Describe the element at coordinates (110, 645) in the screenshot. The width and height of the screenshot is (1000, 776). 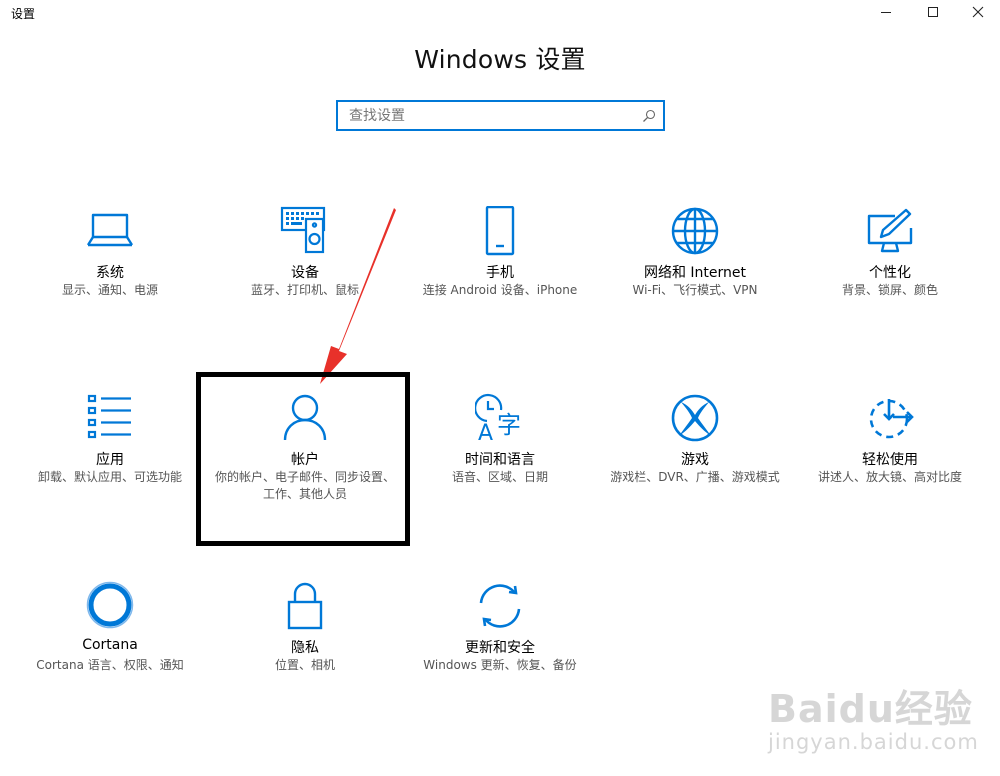
I see `tile-label: Cortana` at that location.